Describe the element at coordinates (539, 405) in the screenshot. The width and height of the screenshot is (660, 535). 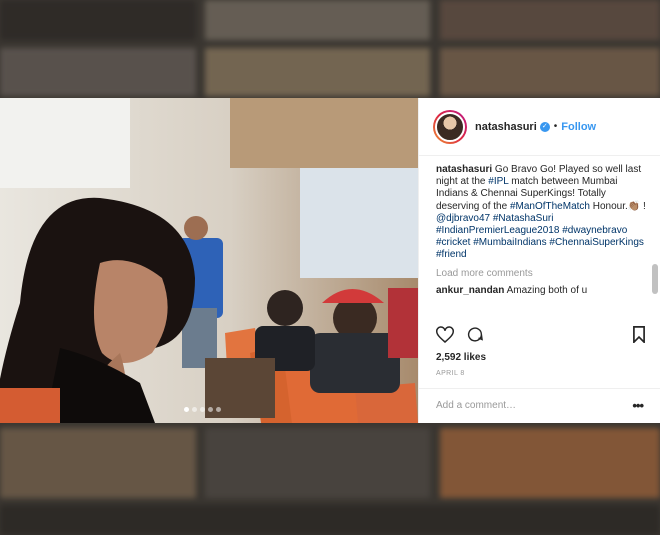
I see `add-comment-bar: Add a comment… •••` at that location.